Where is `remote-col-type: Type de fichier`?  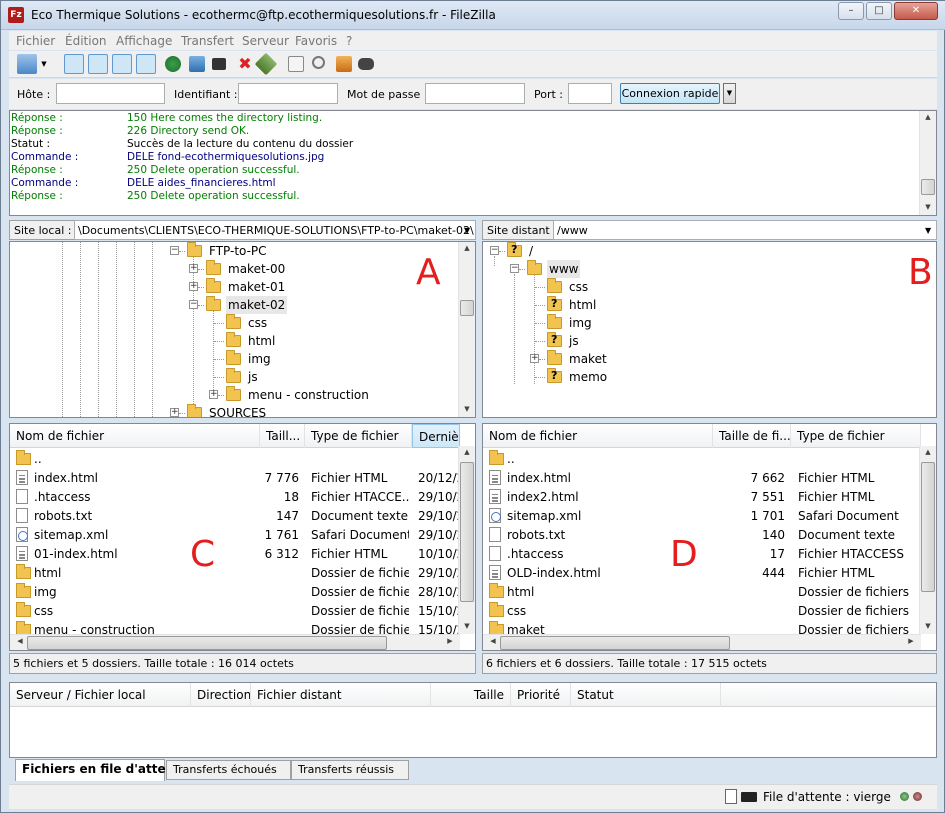 remote-col-type: Type de fichier is located at coordinates (856, 436).